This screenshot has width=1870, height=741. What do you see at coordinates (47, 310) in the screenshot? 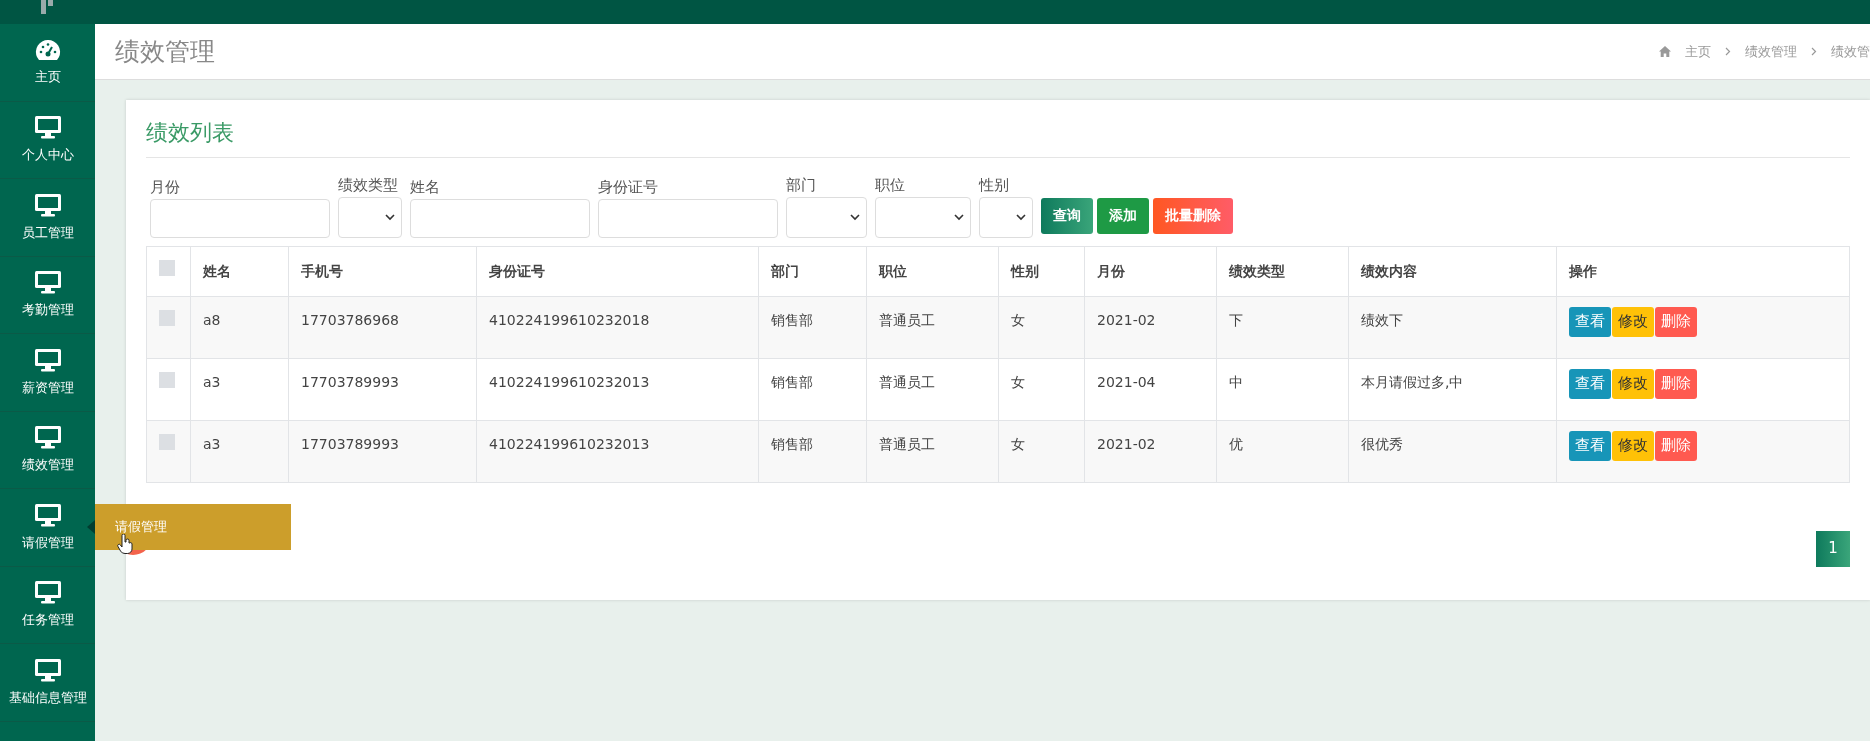
I see `sidebar-label: 考勤管理` at bounding box center [47, 310].